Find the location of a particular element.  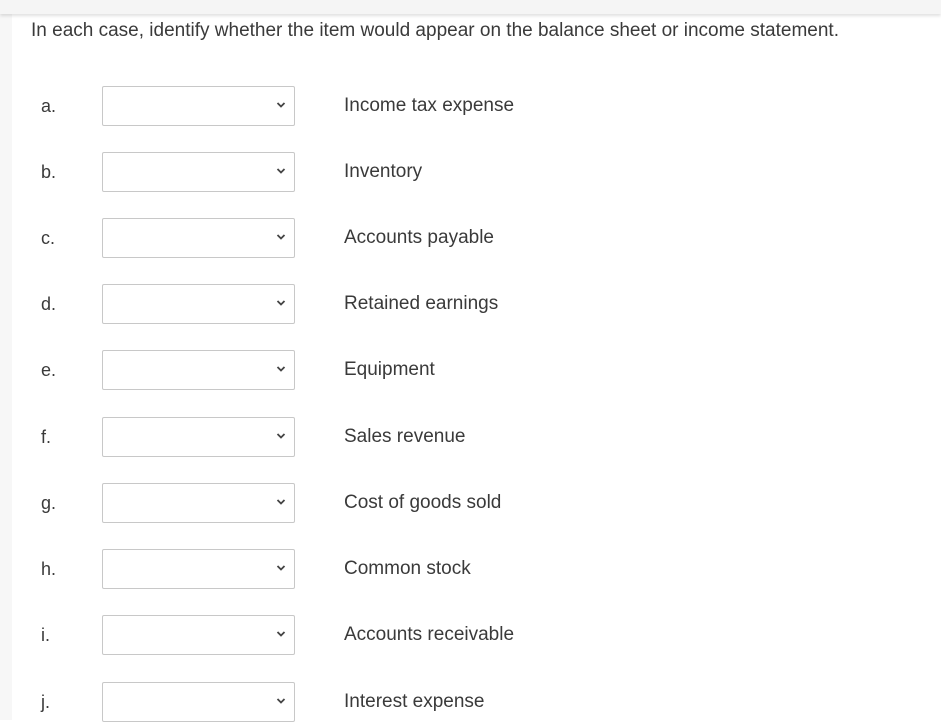

list-item: g. Cost of goods sold is located at coordinates (470, 504).